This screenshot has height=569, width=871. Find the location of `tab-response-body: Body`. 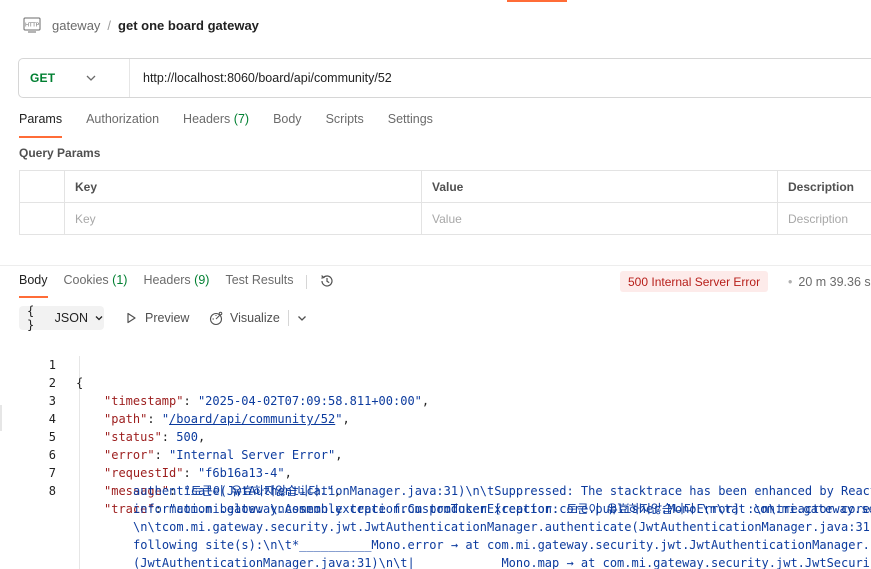

tab-response-body: Body is located at coordinates (33, 285).